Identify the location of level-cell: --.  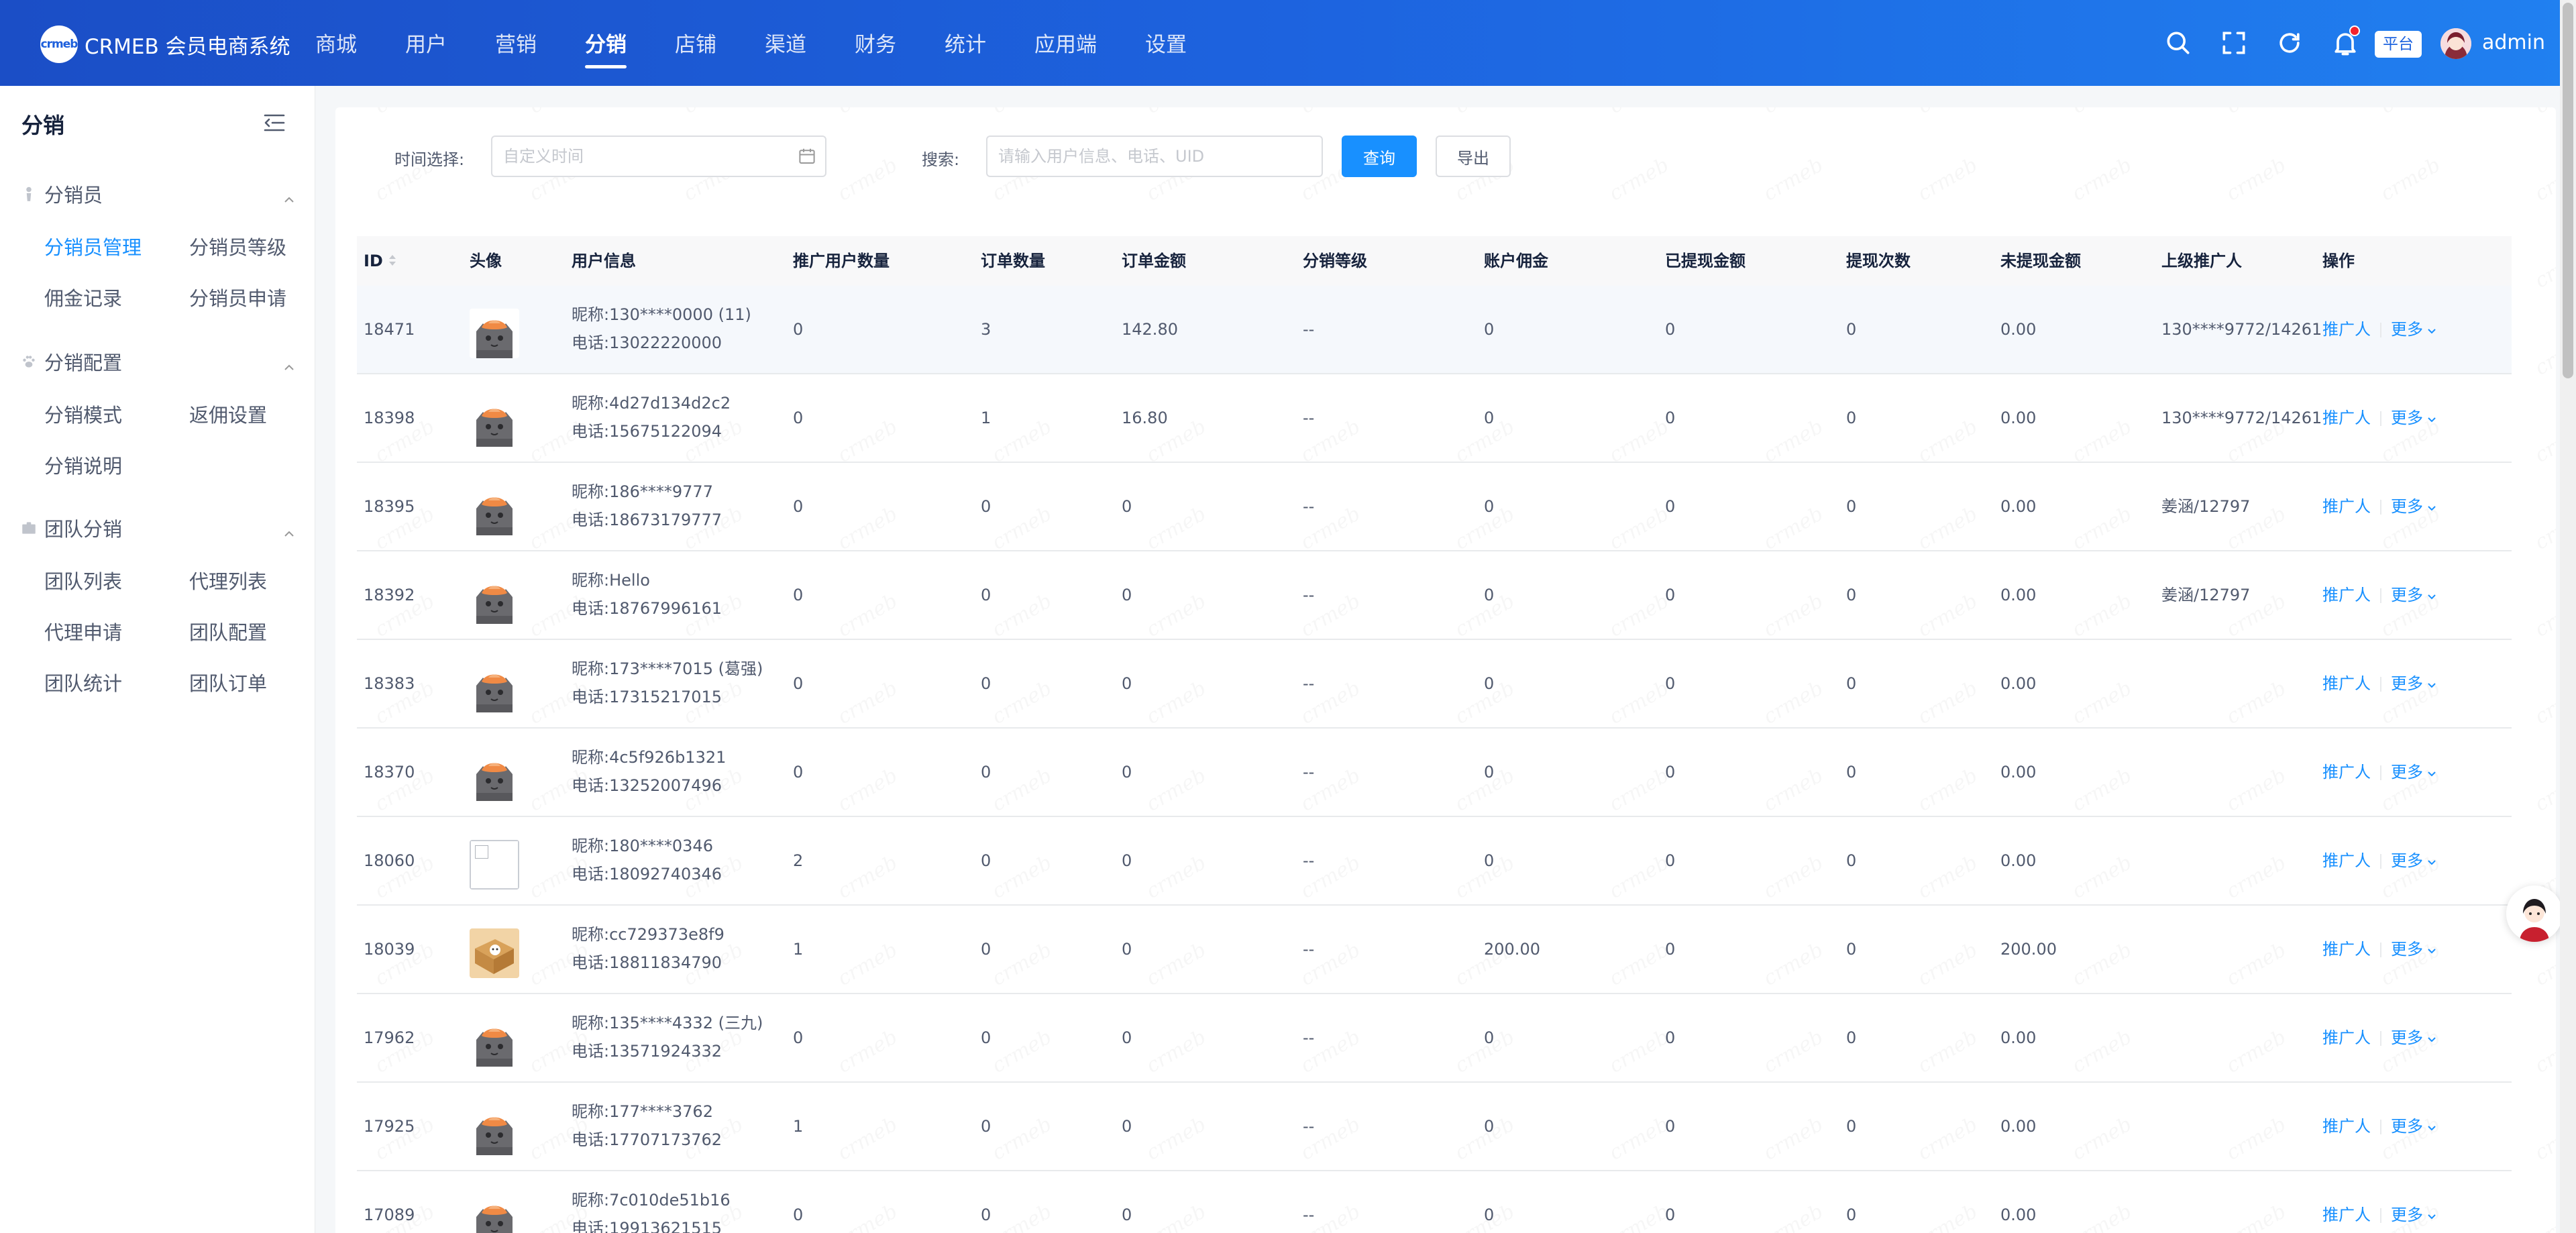
(1309, 1126).